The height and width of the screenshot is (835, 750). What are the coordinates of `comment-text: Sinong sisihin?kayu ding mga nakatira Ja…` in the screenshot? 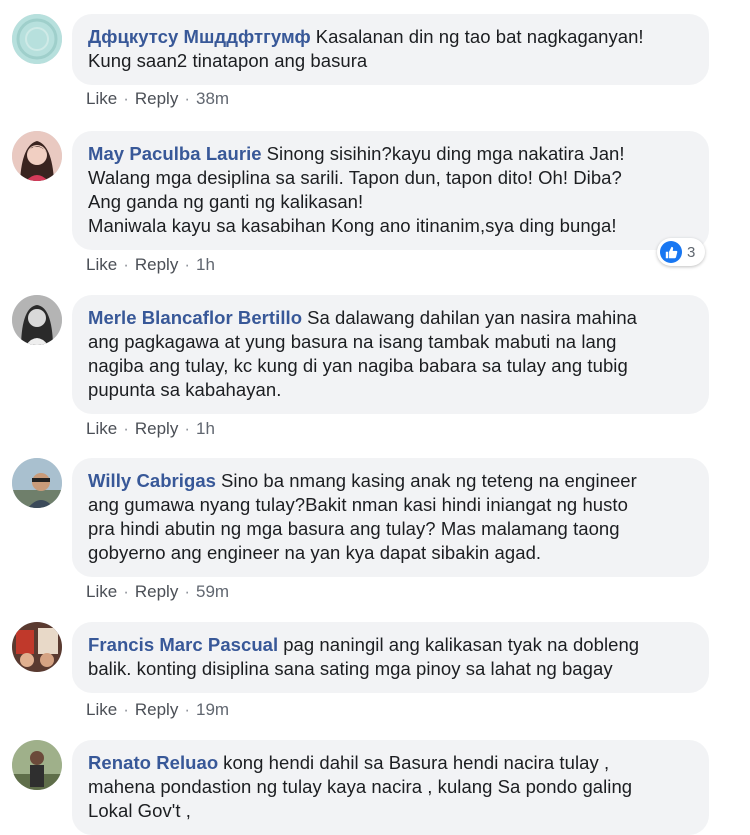 It's located at (445, 153).